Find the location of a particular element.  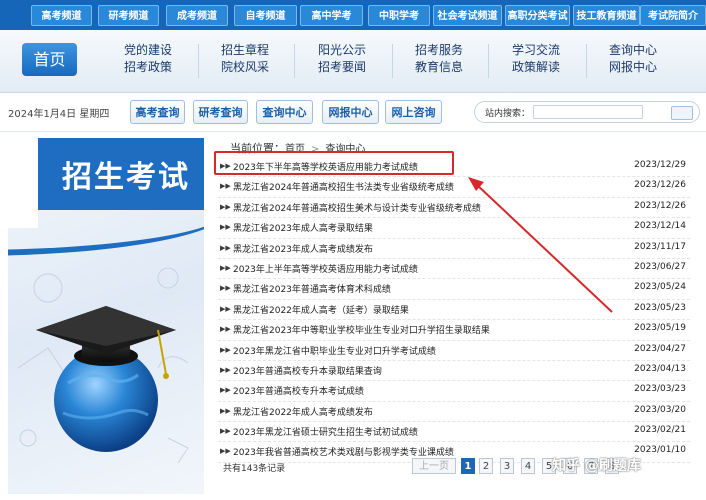

search-submit-button is located at coordinates (682, 113).